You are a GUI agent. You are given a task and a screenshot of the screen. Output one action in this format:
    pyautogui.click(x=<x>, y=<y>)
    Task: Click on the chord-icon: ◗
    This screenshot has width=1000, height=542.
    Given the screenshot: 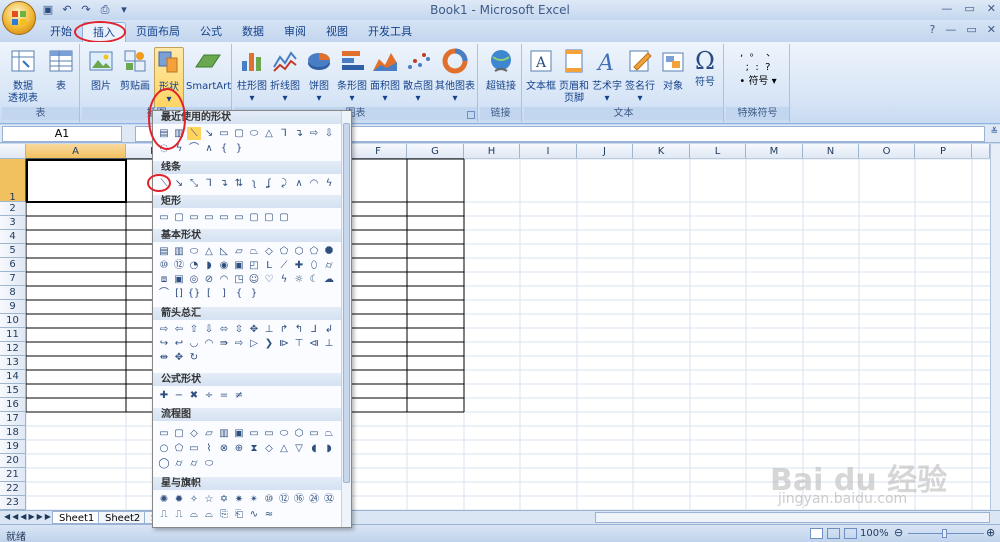 What is the action you would take?
    pyautogui.click(x=209, y=265)
    